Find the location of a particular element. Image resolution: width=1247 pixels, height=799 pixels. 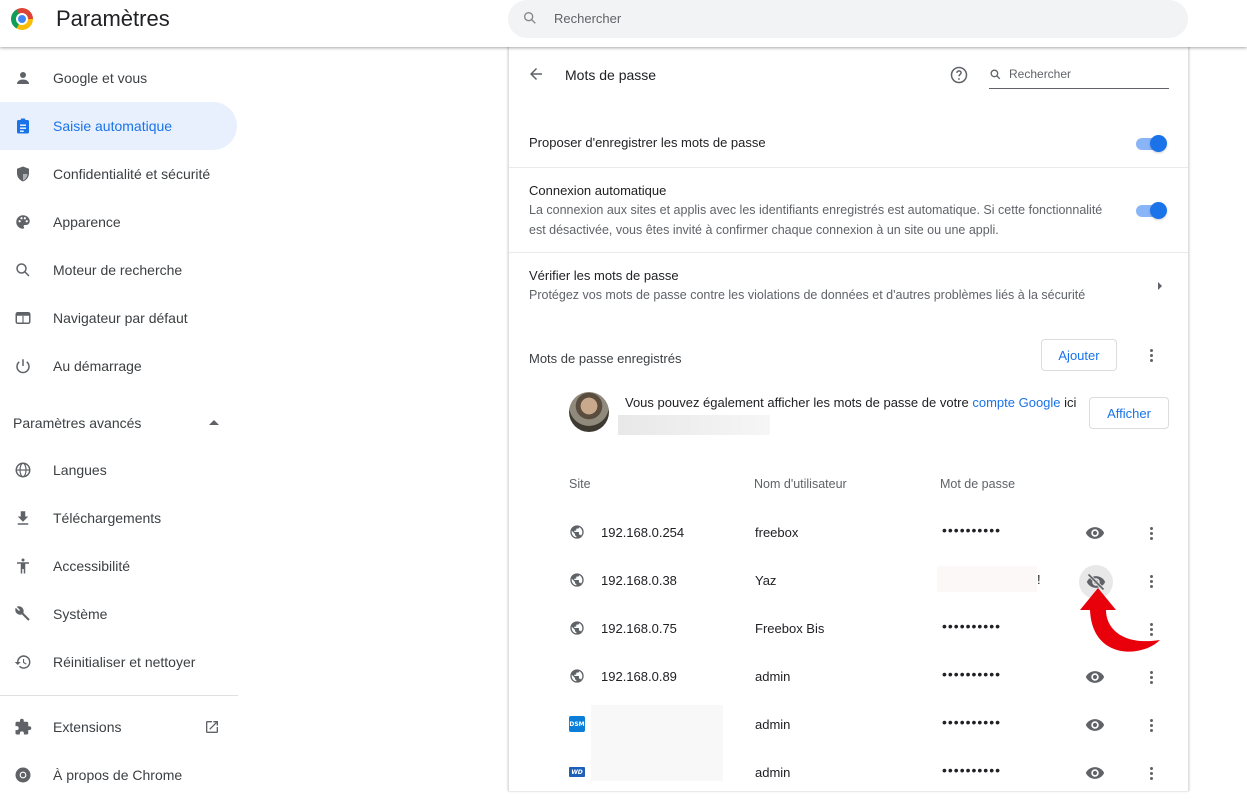

advanced-settings-toggle: Paramètres avancés is located at coordinates (118, 425).